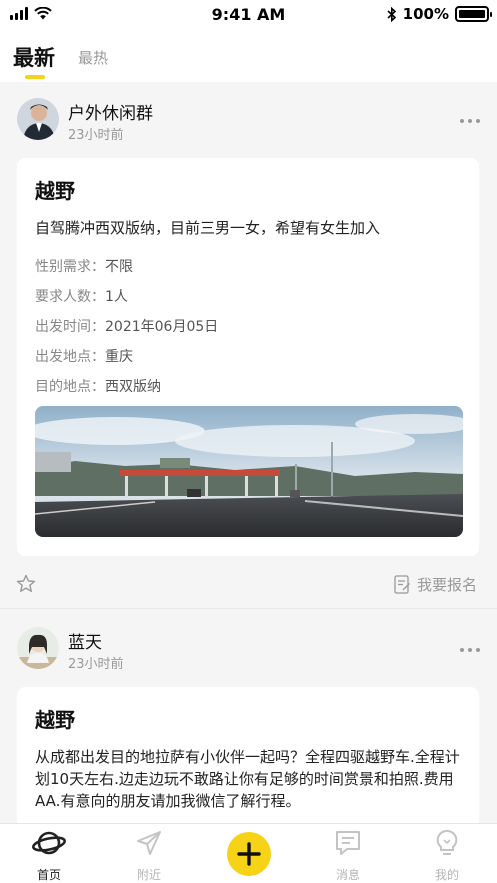 This screenshot has width=497, height=883. I want to click on field-count: 要求人数：1人, so click(81, 297).